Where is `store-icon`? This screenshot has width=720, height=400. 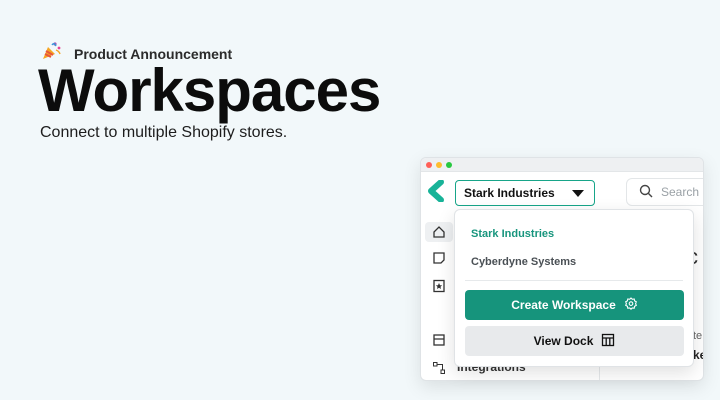
store-icon is located at coordinates (439, 340).